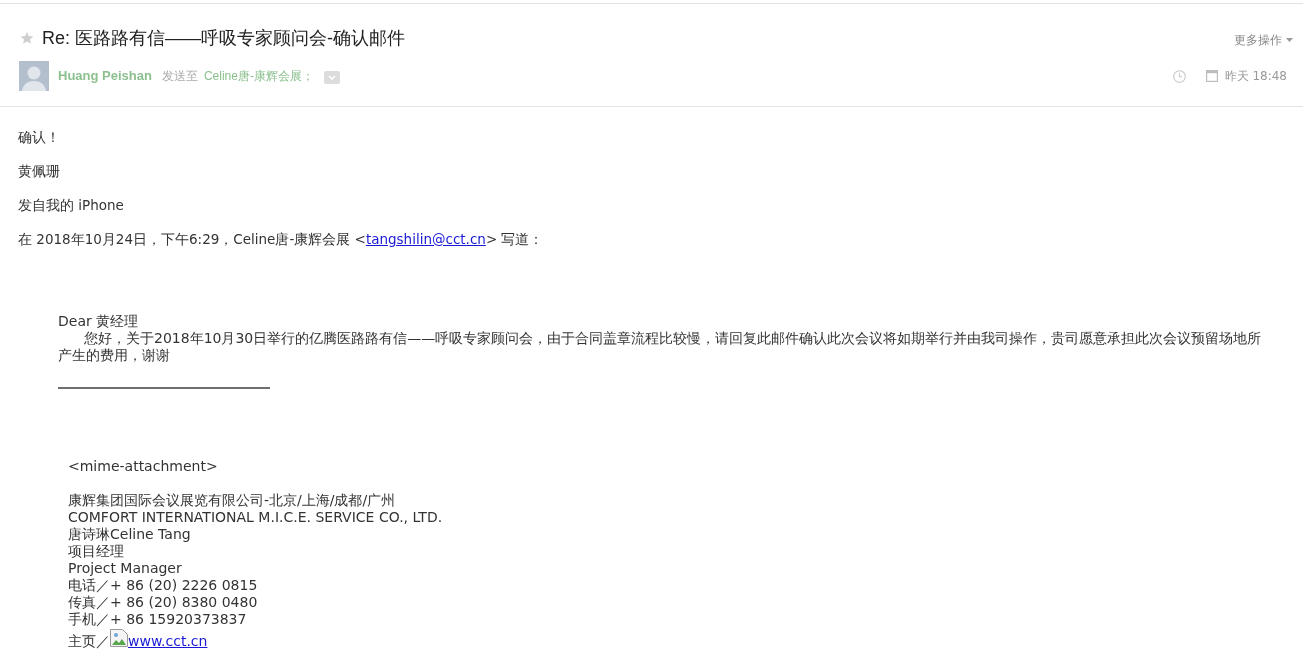 Image resolution: width=1303 pixels, height=652 pixels. Describe the element at coordinates (331, 77) in the screenshot. I see `chevron-down-icon` at that location.